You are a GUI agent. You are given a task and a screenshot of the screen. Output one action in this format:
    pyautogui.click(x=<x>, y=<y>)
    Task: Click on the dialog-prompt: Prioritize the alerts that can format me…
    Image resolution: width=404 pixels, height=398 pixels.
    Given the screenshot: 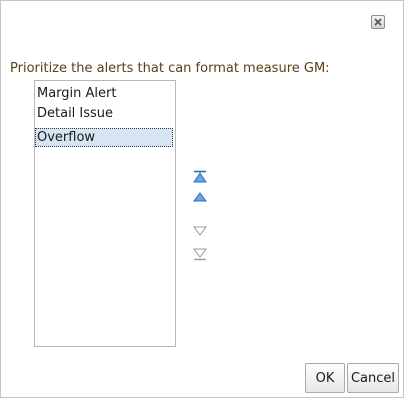 What is the action you would take?
    pyautogui.click(x=170, y=68)
    